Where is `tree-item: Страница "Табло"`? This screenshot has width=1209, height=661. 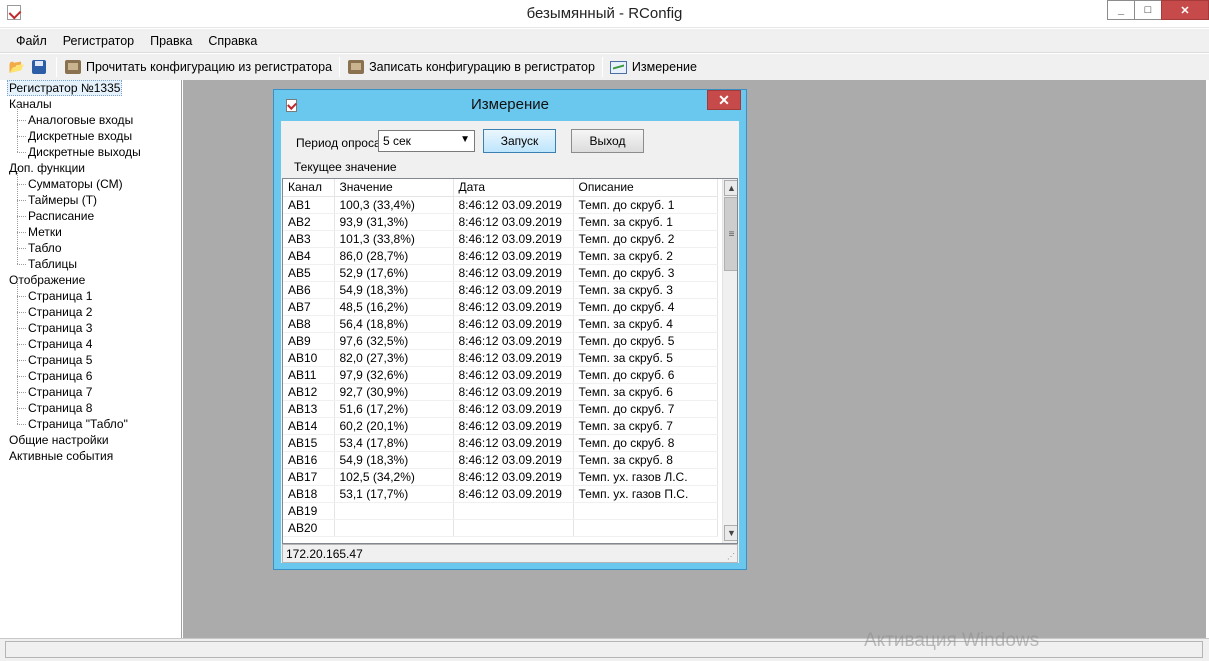 tree-item: Страница "Табло" is located at coordinates (92, 420).